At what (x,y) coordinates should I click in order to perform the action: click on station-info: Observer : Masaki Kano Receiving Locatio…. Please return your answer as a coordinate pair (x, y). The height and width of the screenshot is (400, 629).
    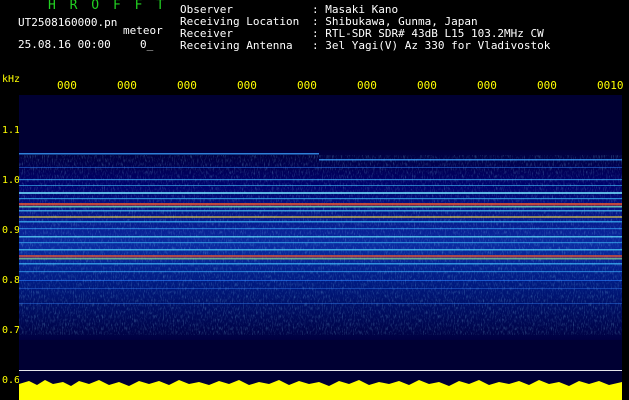
    Looking at the image, I should click on (365, 28).